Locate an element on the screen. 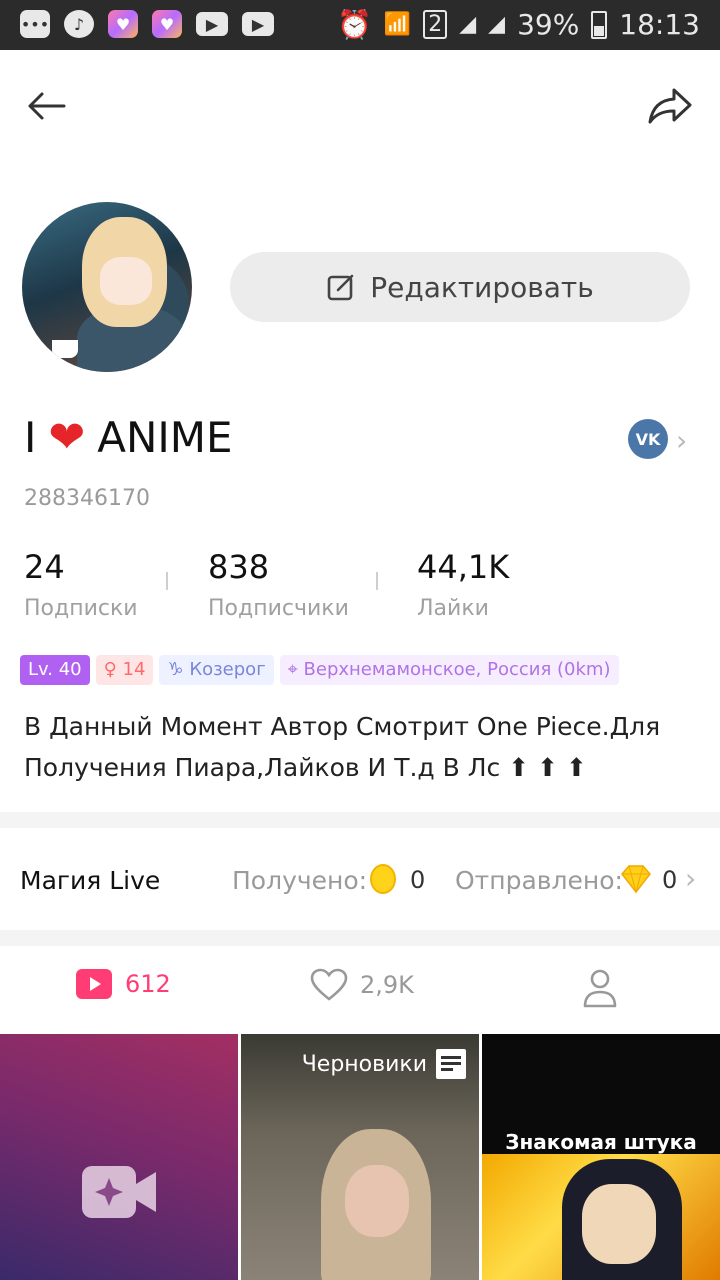 This screenshot has width=720, height=1280. zodiac-badge: ♑ Козерог is located at coordinates (216, 670).